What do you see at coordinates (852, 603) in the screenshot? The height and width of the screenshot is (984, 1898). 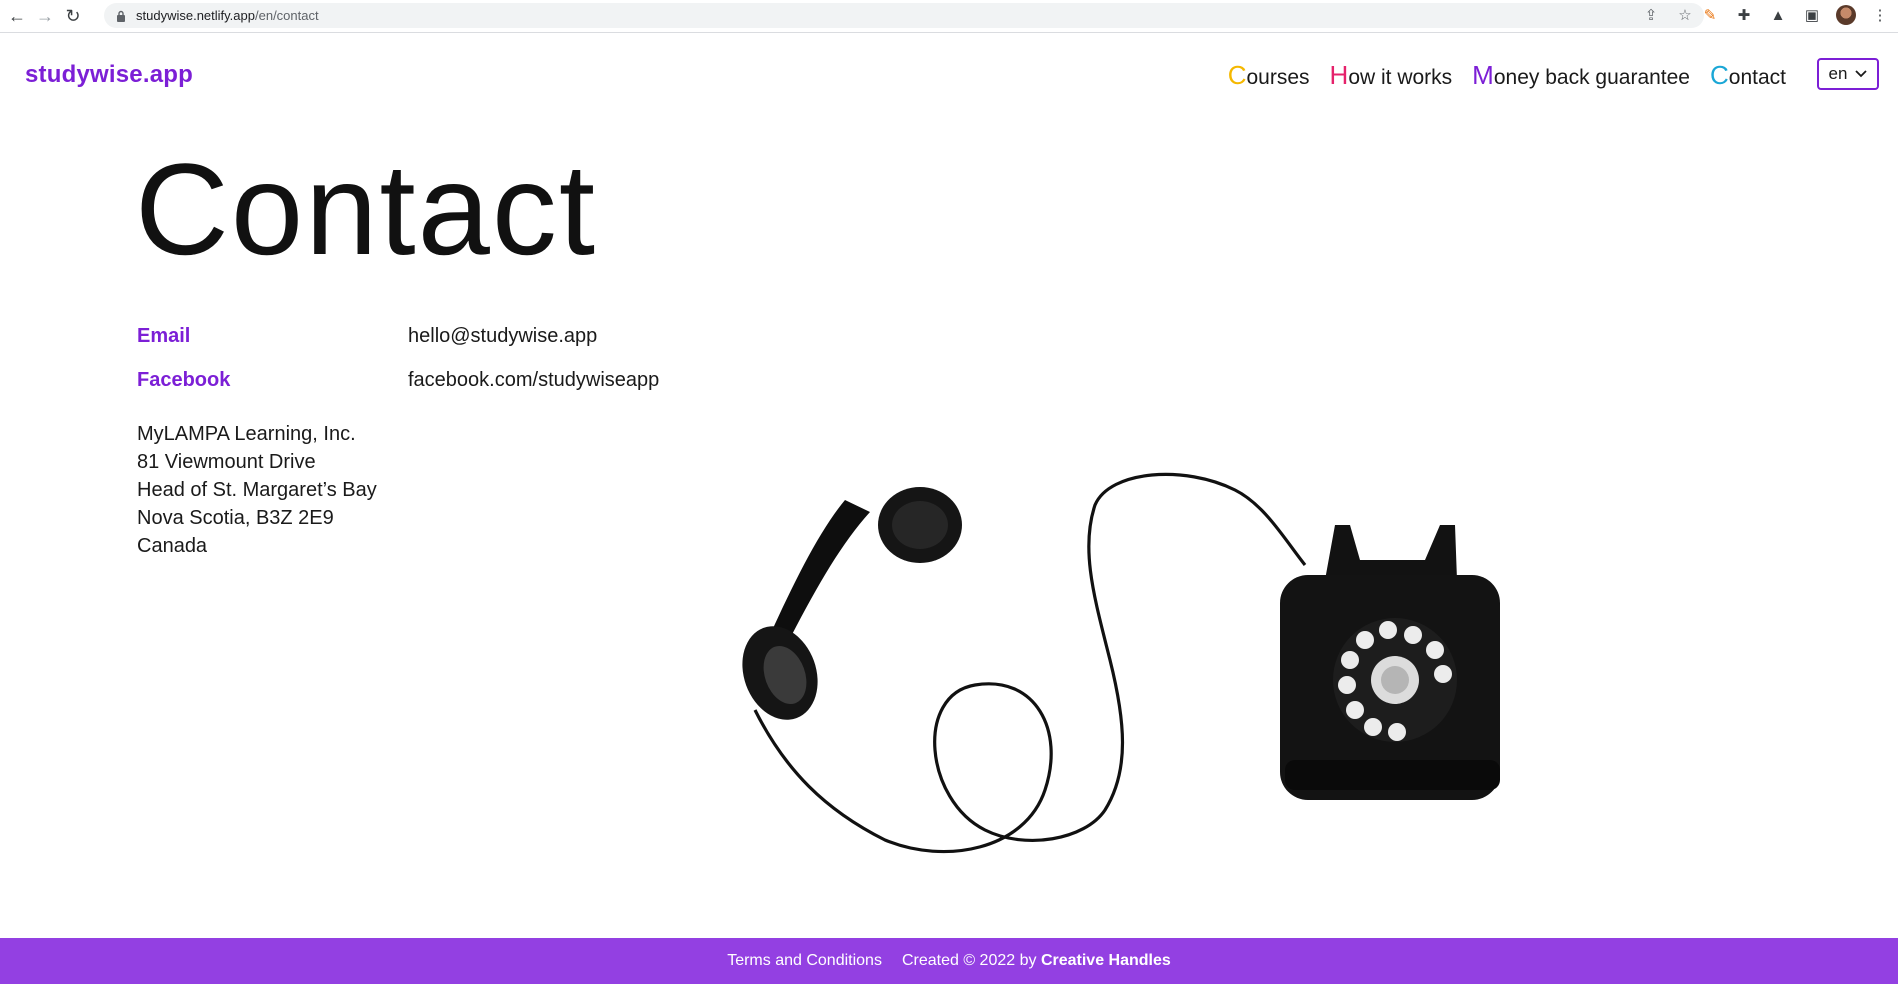 I see `handset-icon` at bounding box center [852, 603].